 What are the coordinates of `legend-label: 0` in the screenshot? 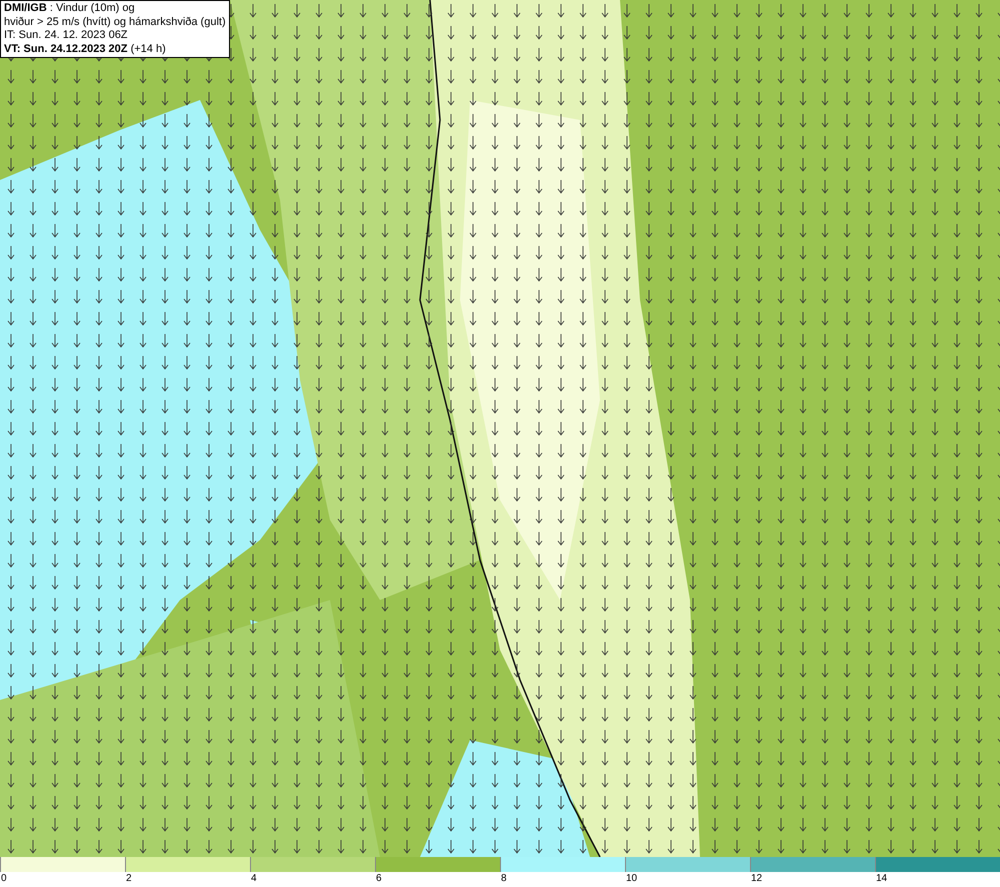 It's located at (3, 879).